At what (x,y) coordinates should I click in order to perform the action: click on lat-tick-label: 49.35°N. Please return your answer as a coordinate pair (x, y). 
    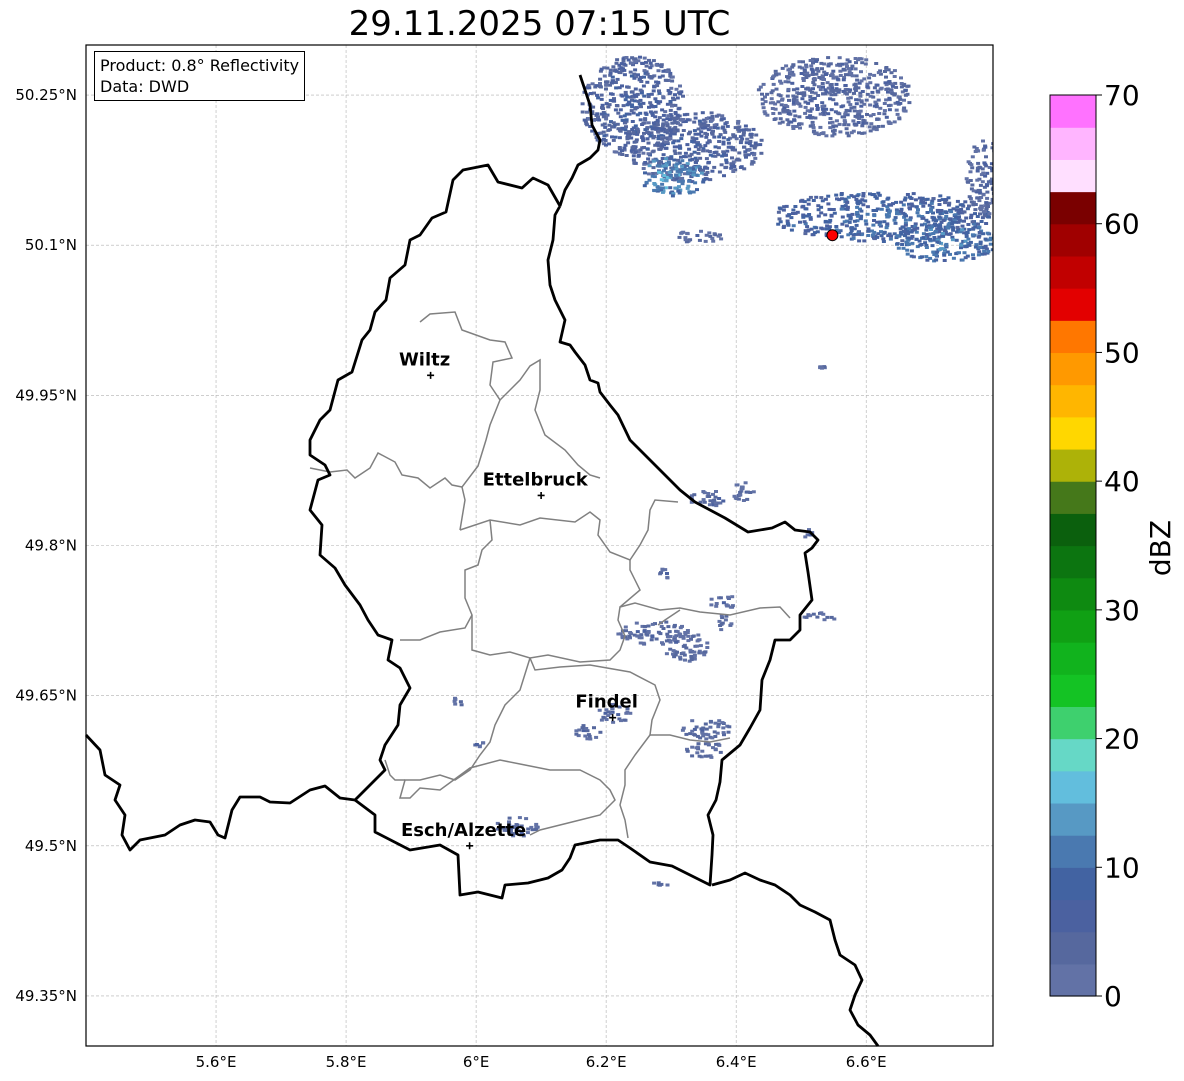
    Looking at the image, I should click on (46, 996).